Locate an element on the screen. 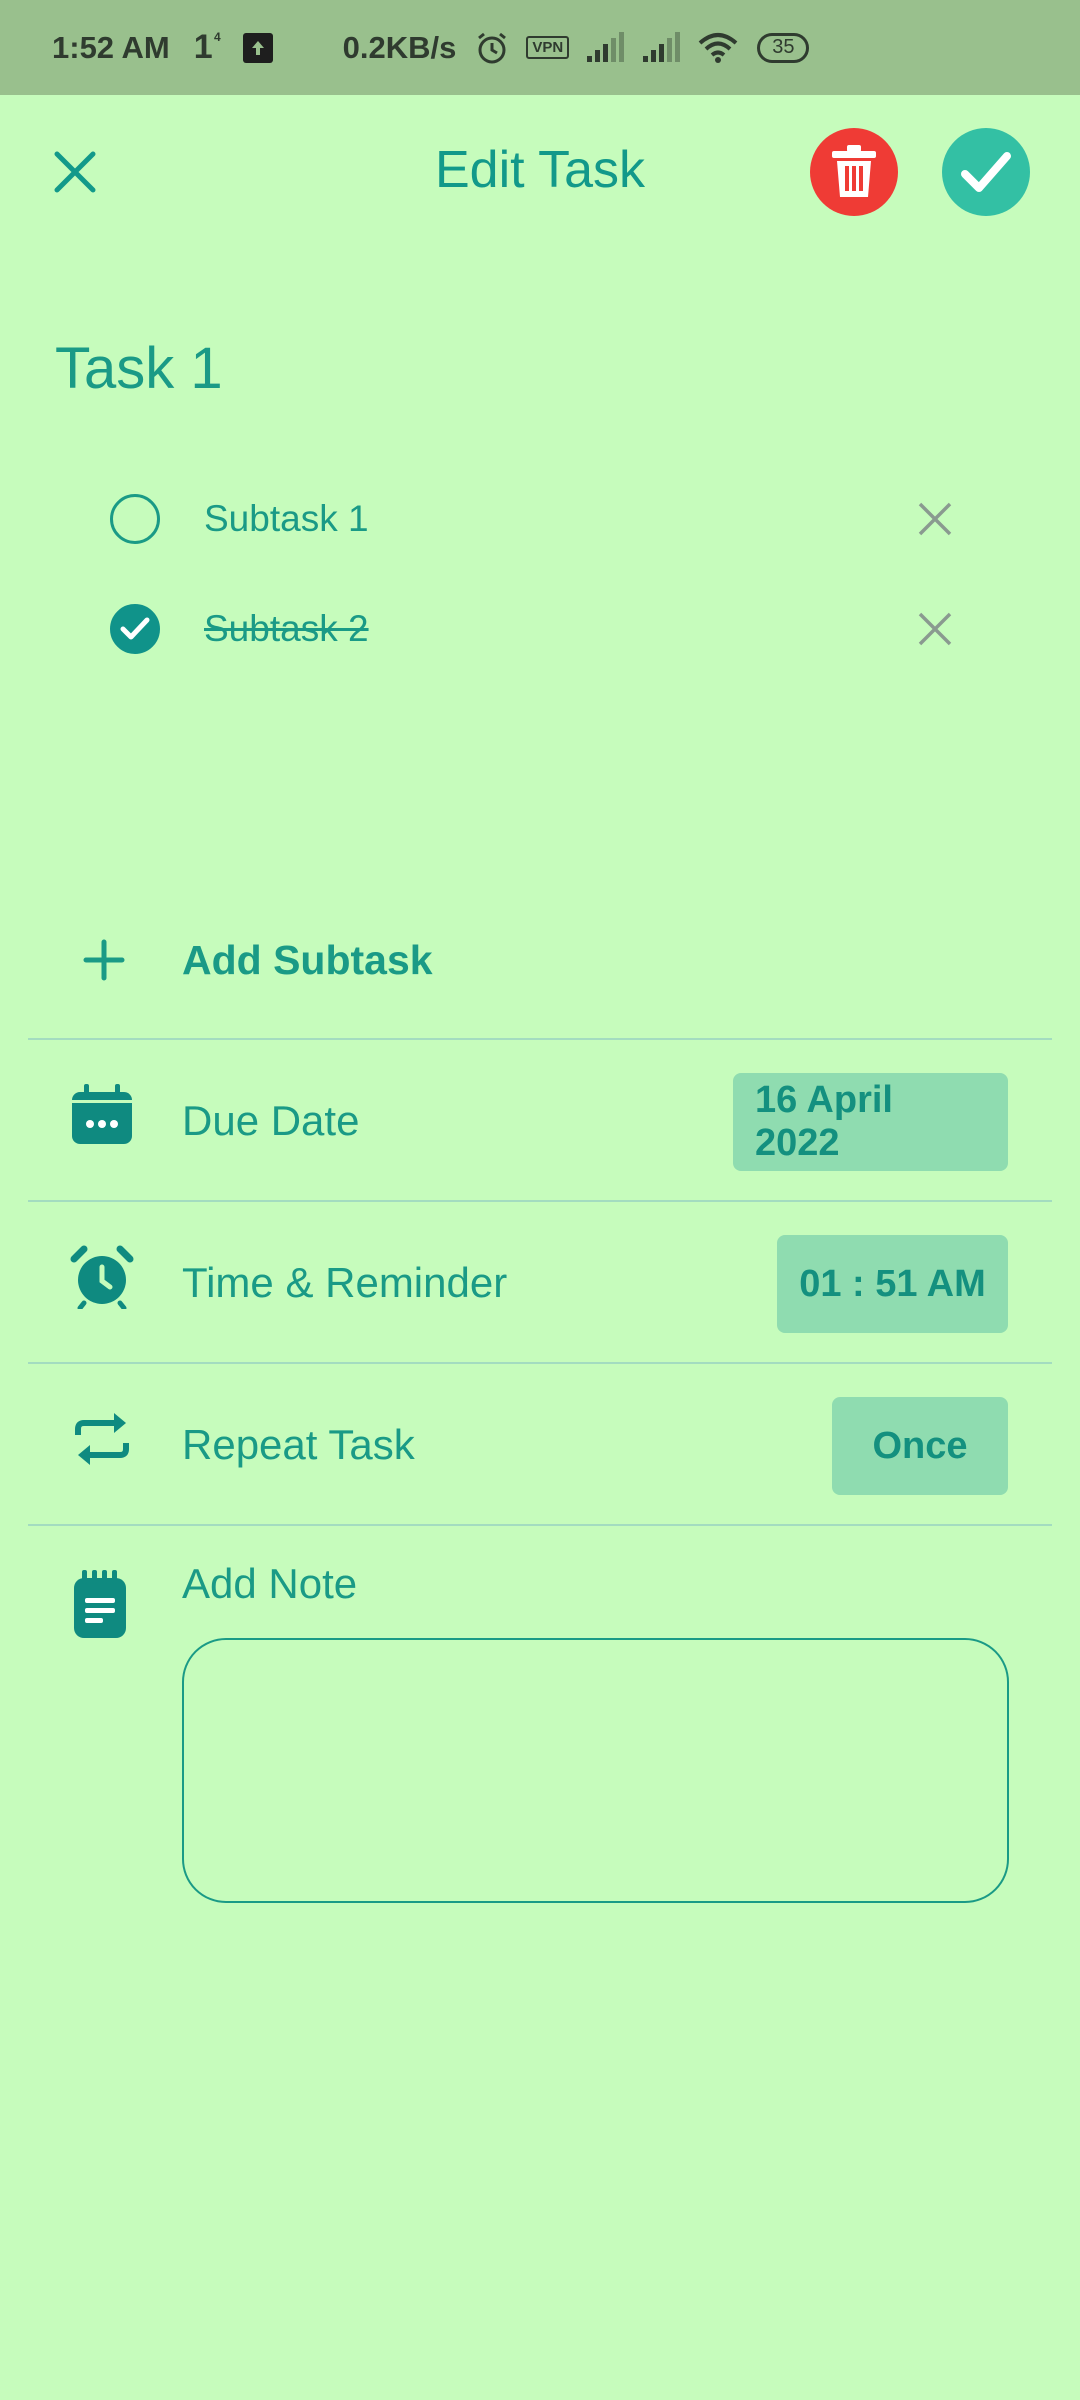  plus-icon is located at coordinates (104, 960).